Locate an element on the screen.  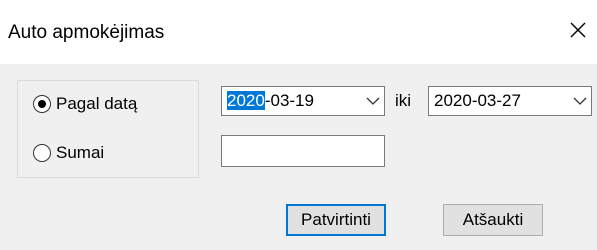
close-button is located at coordinates (578, 30).